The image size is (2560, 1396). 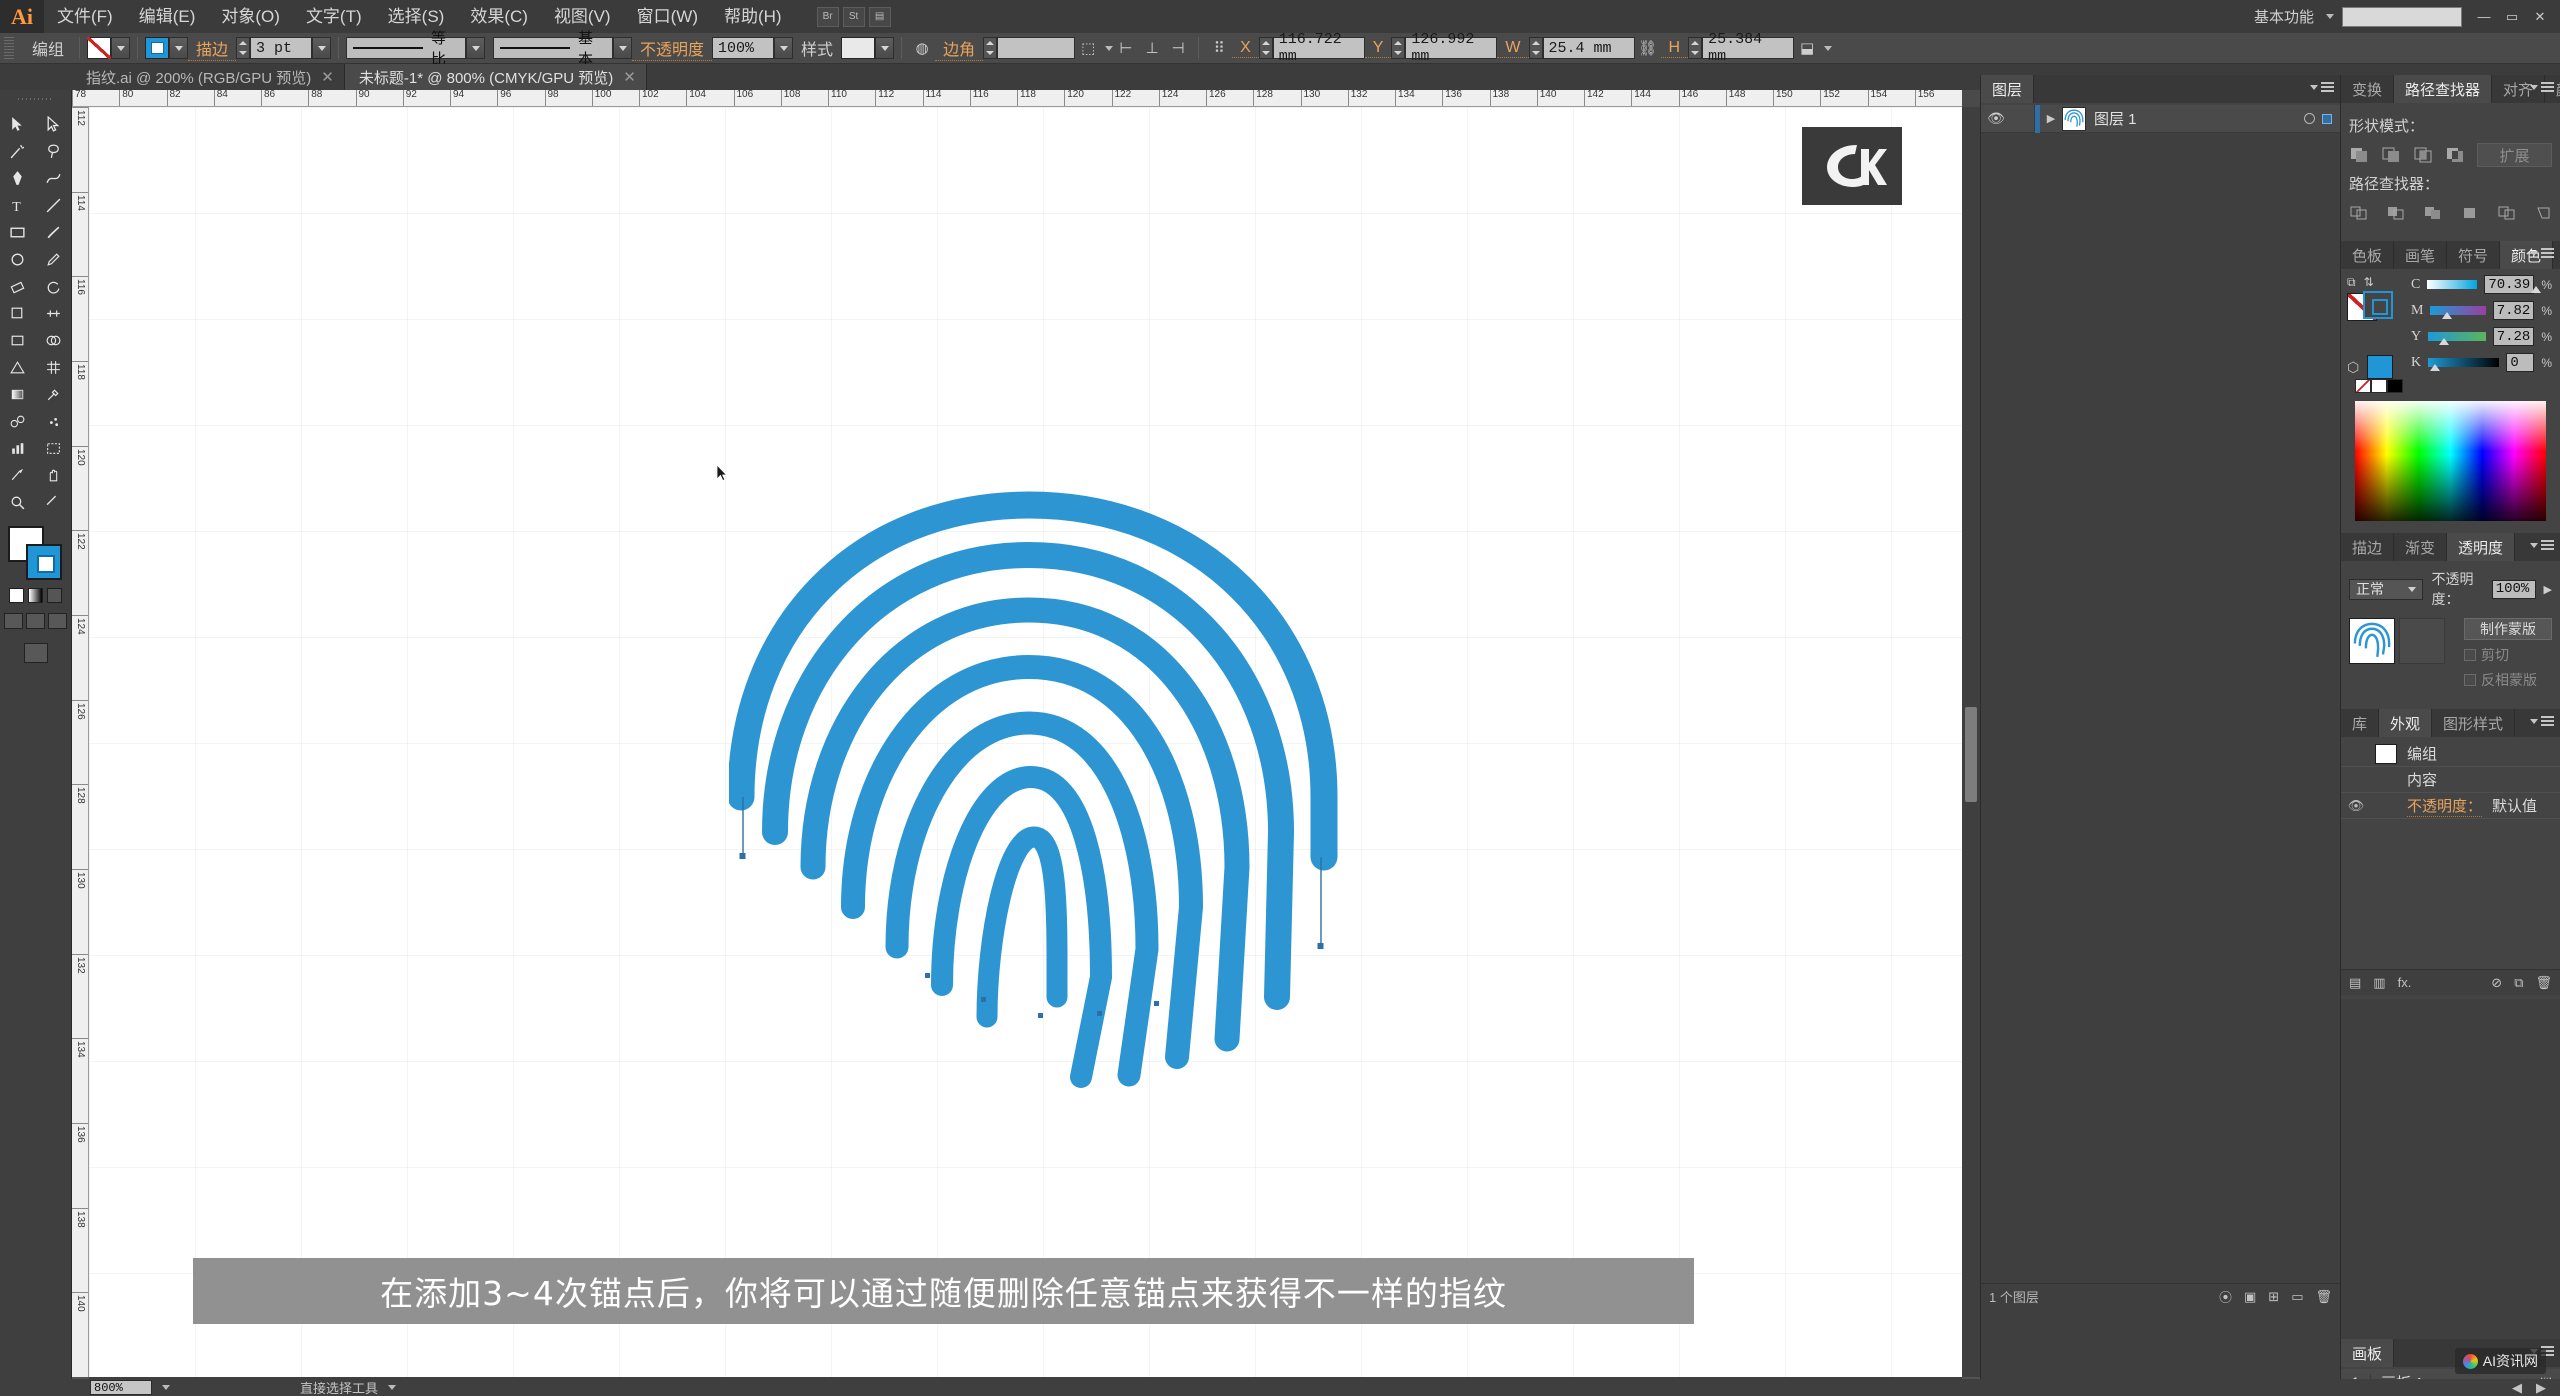 I want to click on color-stroke-swatch, so click(x=2378, y=305).